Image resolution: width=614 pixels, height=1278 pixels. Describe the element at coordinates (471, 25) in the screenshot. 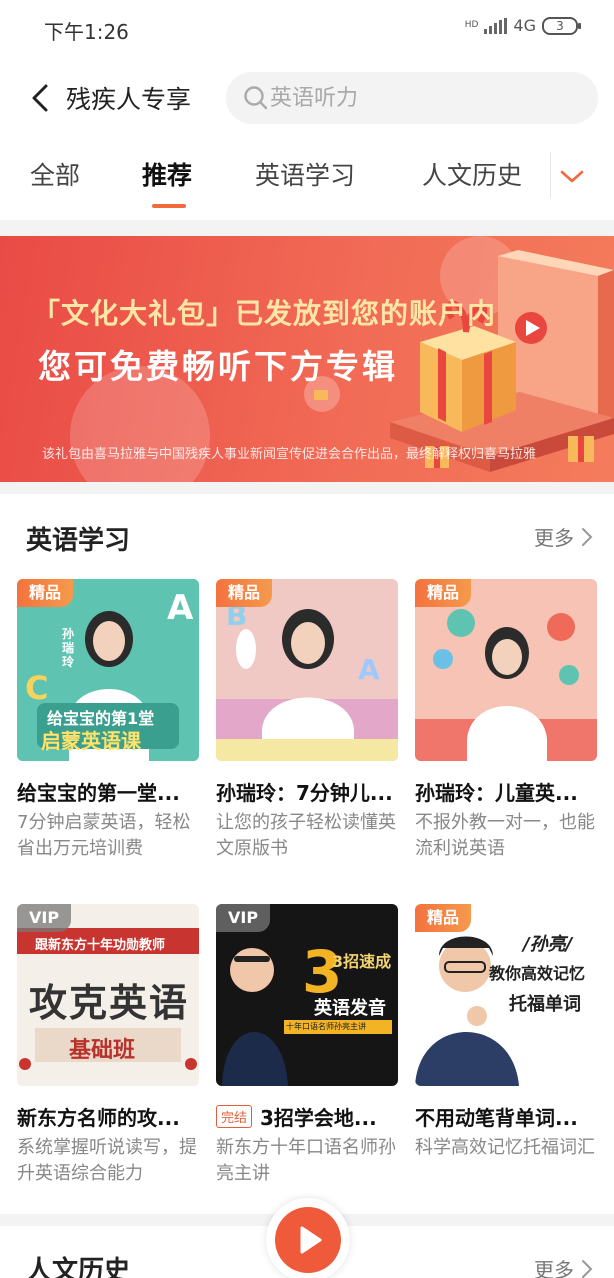

I see `hd-icon: HD` at that location.